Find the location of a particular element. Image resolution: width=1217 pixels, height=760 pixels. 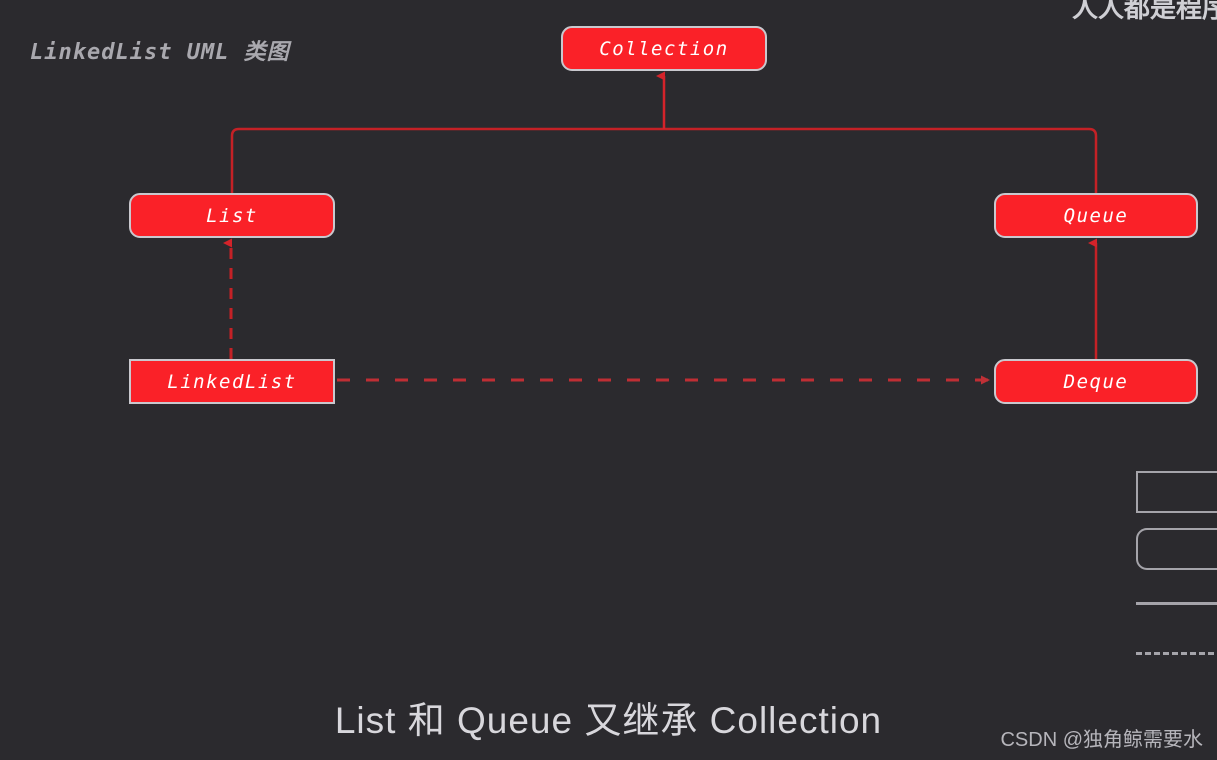

uml-node-list: List is located at coordinates (232, 215).